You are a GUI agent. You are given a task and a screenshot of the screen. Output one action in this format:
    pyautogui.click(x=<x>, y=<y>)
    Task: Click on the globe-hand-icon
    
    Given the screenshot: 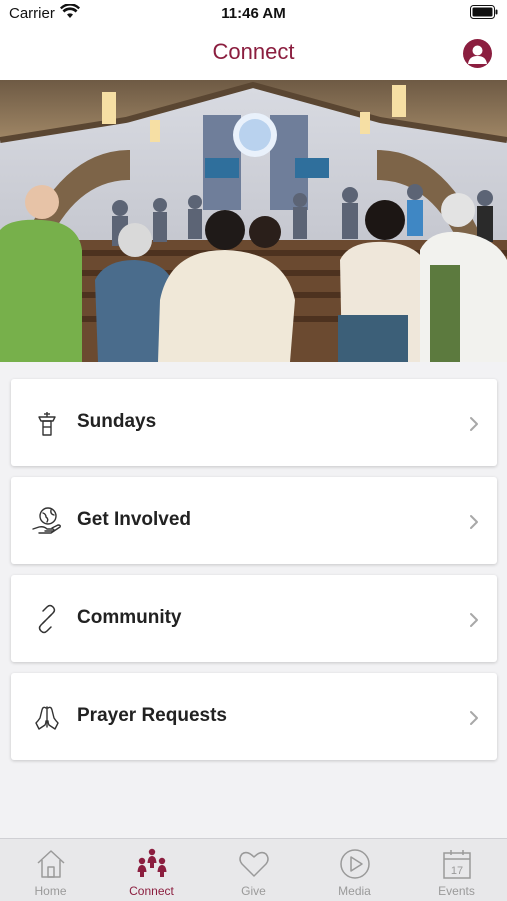 What is the action you would take?
    pyautogui.click(x=46, y=520)
    